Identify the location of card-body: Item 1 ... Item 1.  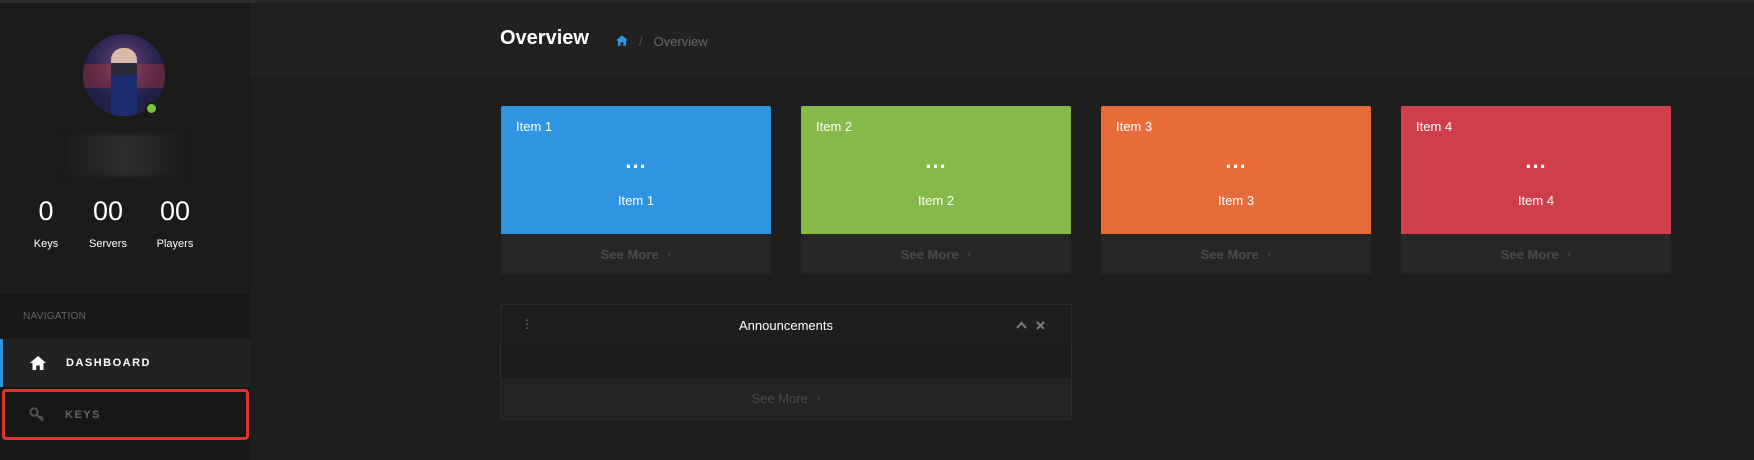
(636, 170).